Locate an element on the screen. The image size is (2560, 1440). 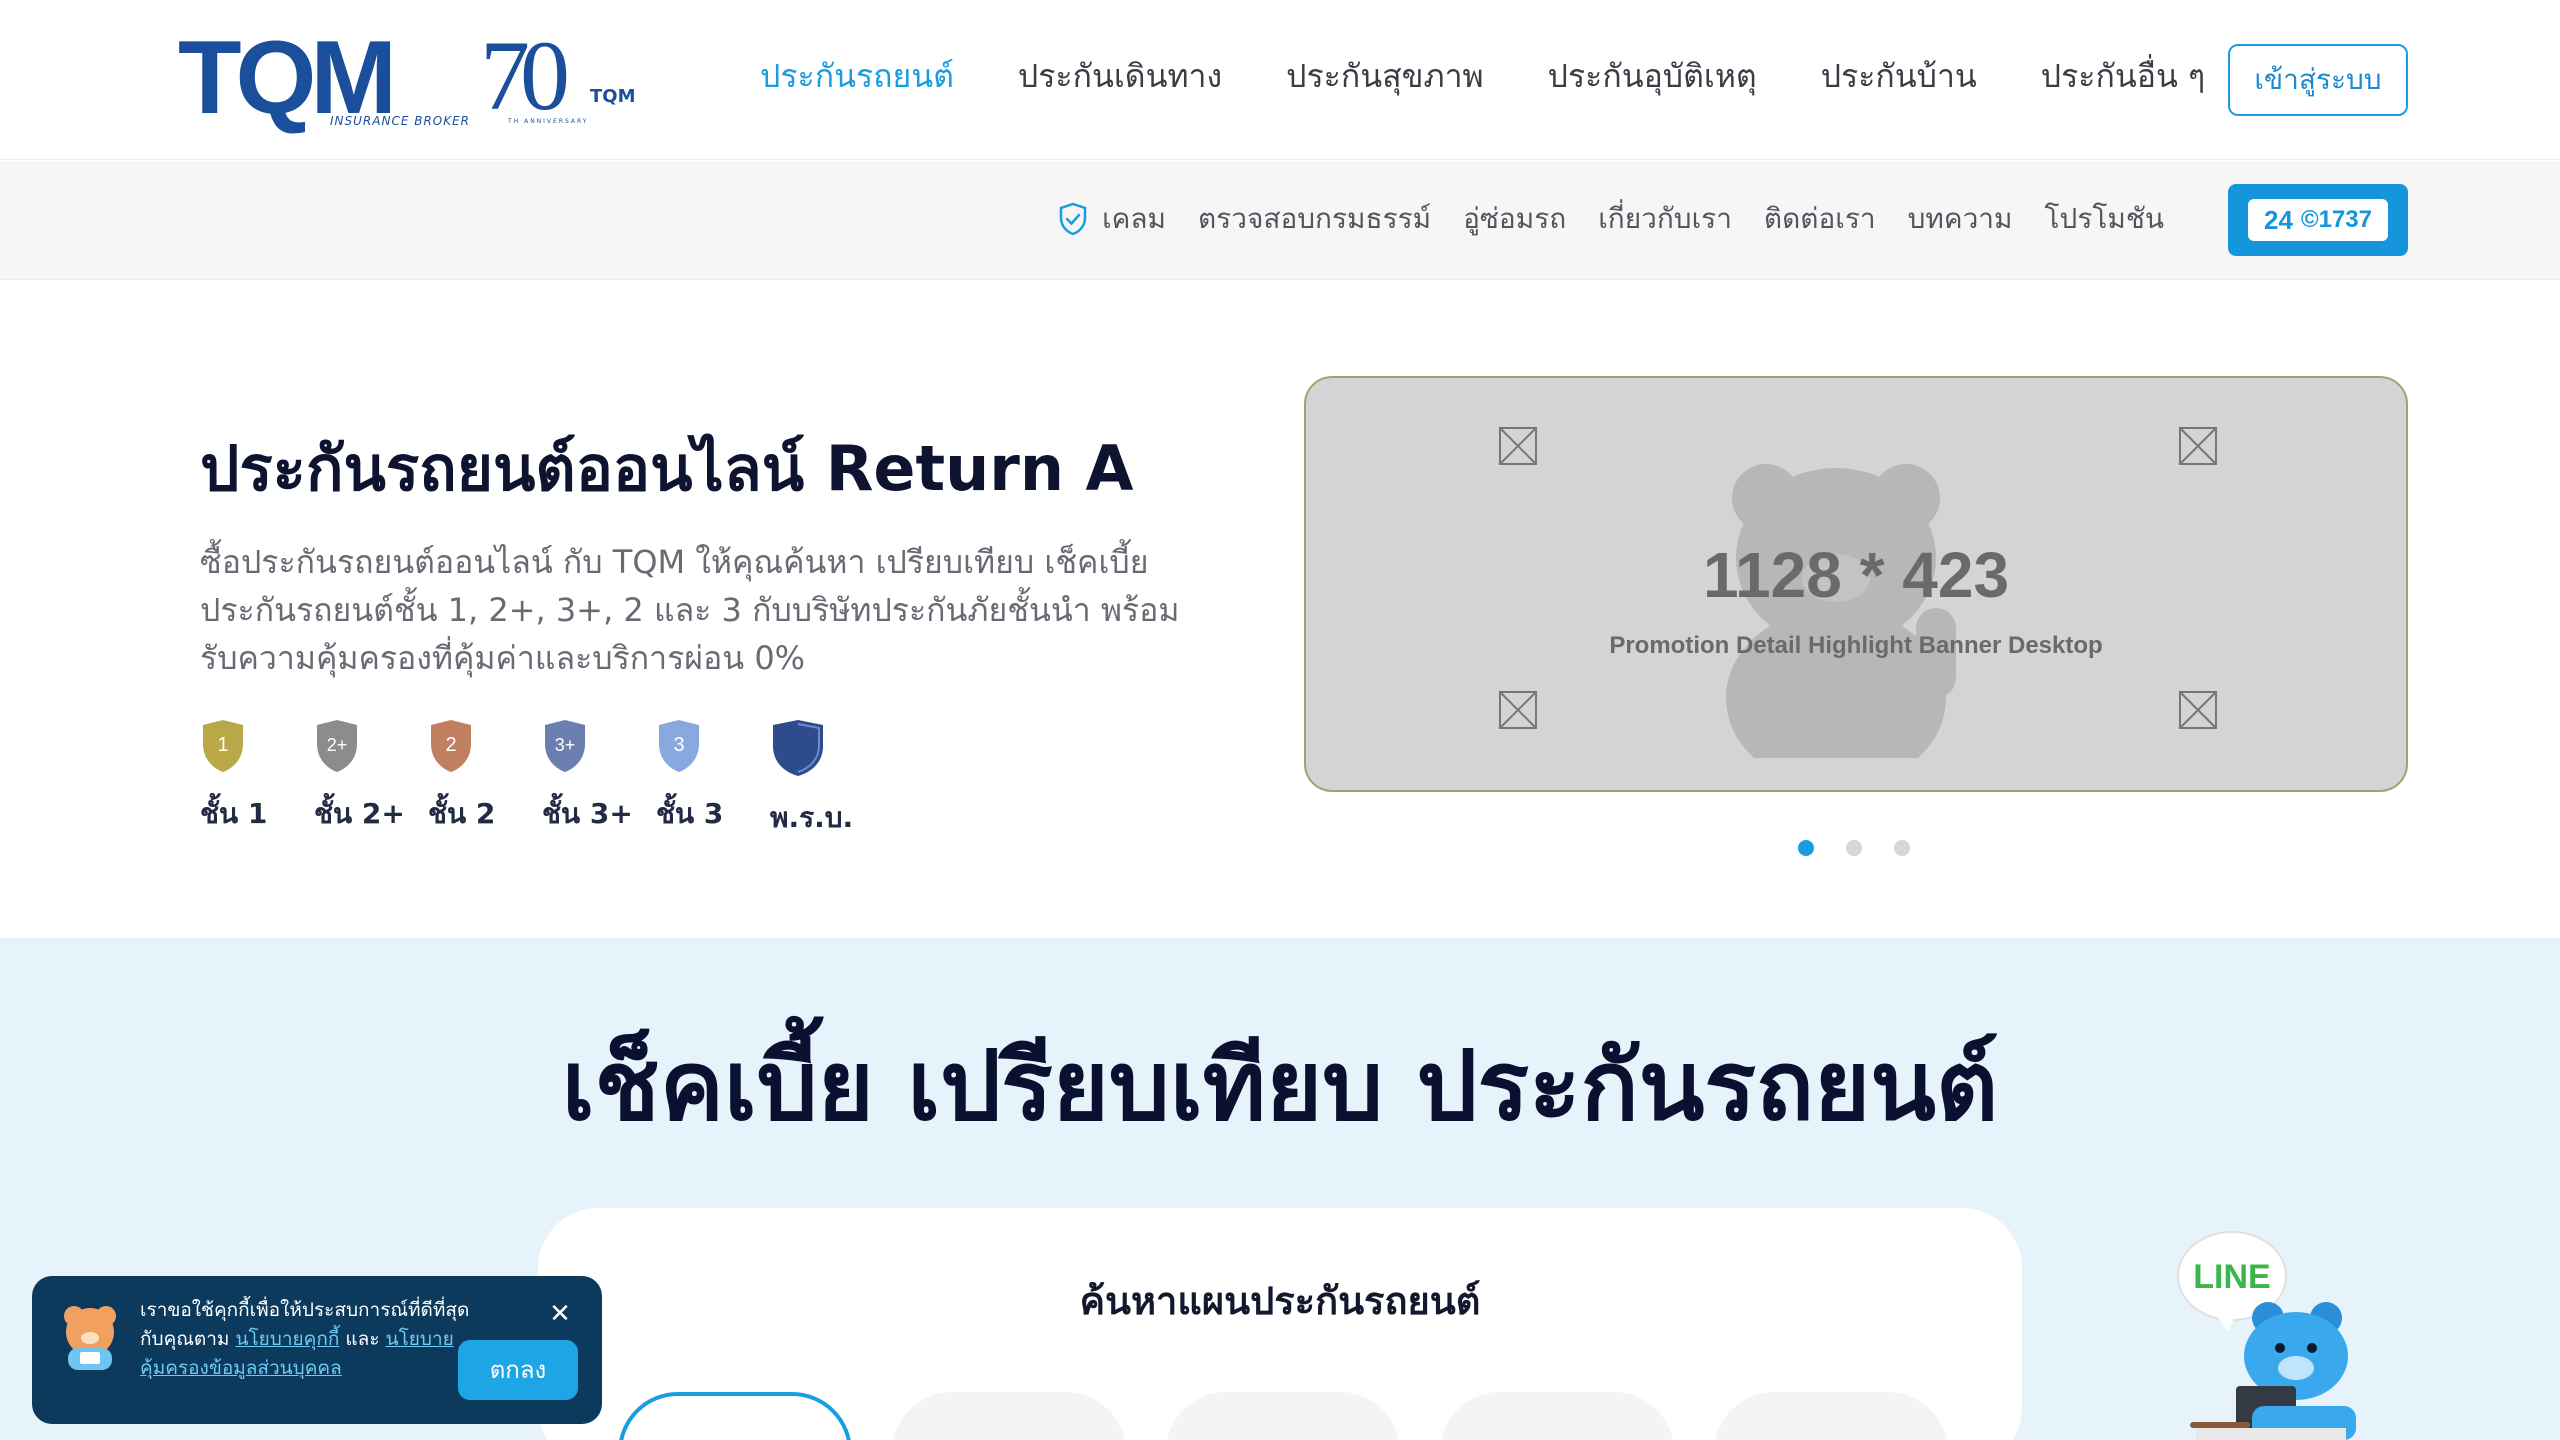
anniversary-brand: TQM is located at coordinates (613, 96).